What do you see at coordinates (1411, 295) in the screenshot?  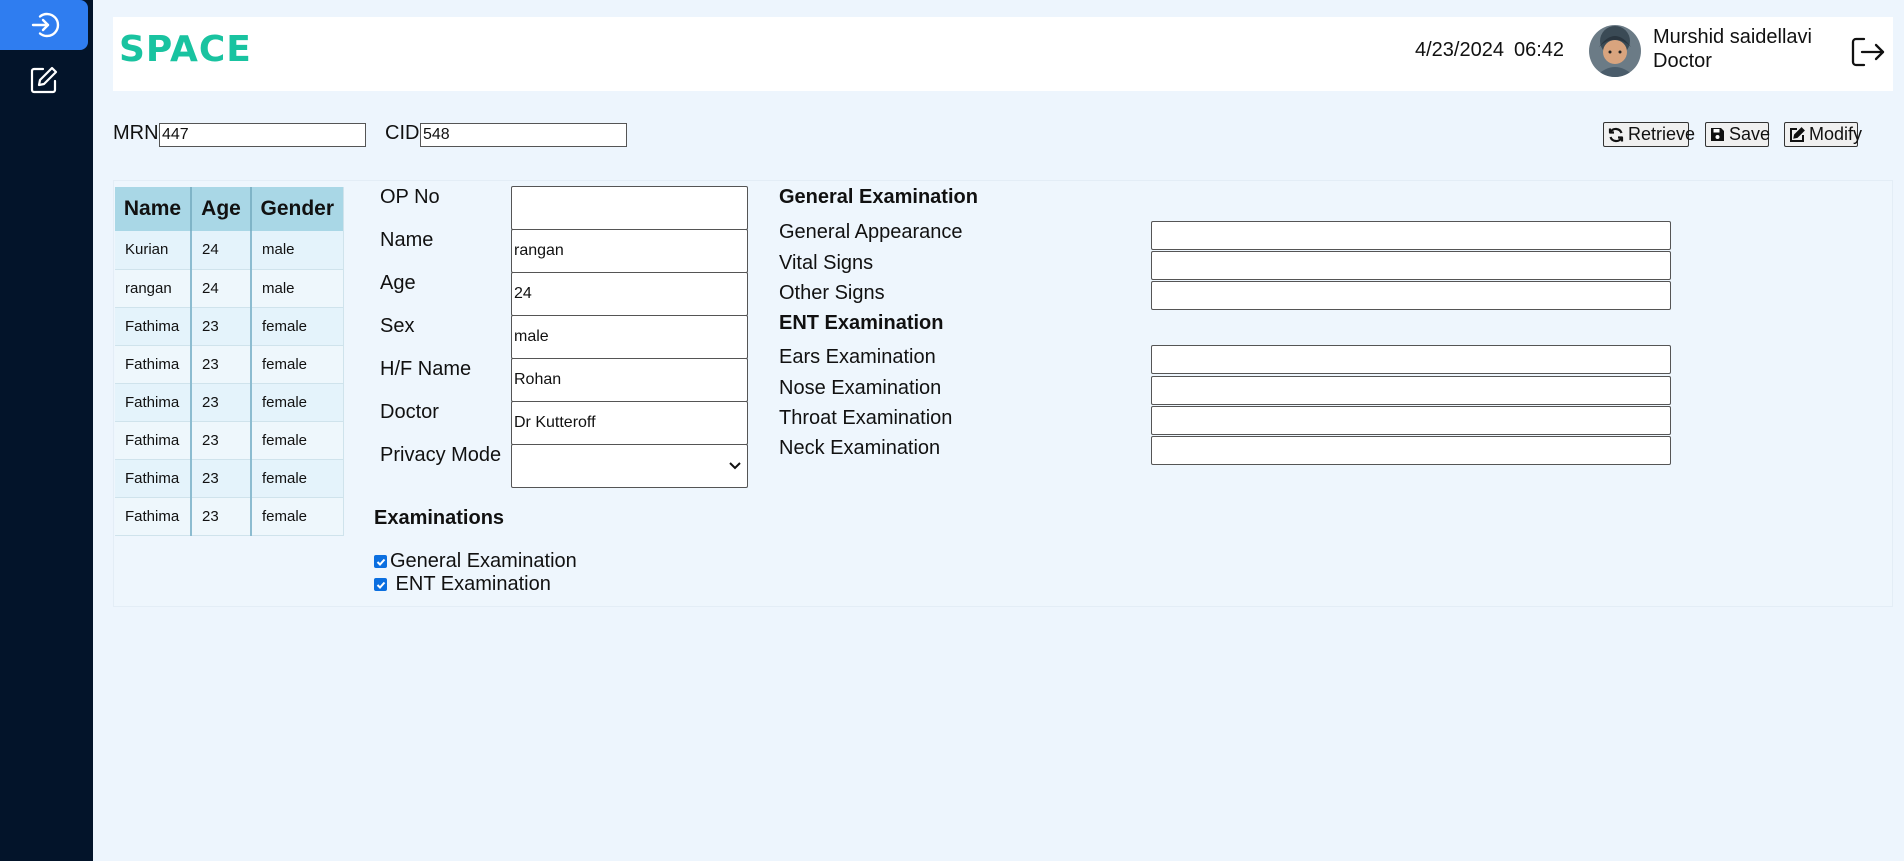 I see `other-signs-input` at bounding box center [1411, 295].